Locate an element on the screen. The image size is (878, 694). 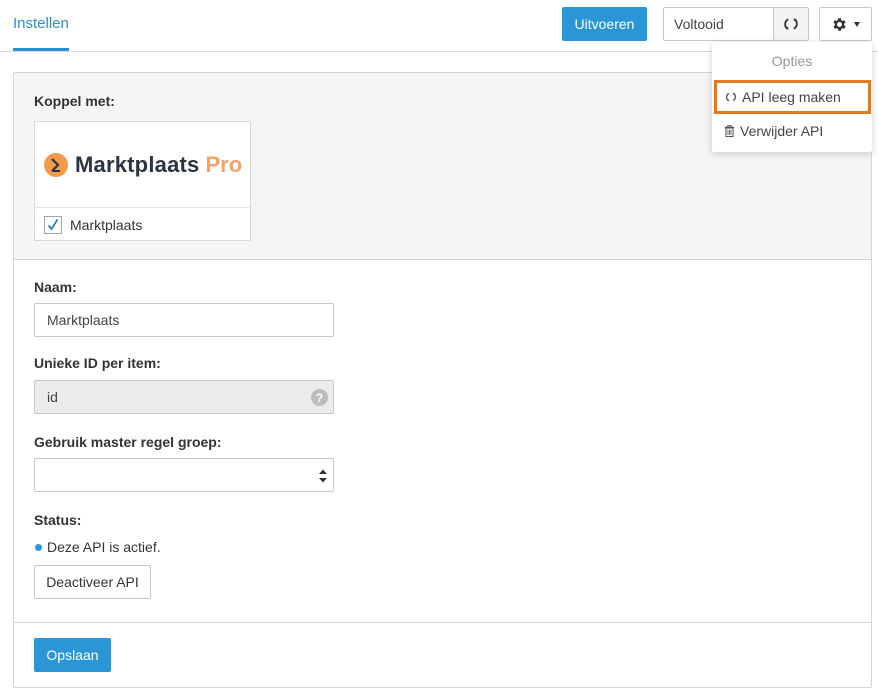
menu-item-label: API leeg maken is located at coordinates (791, 97).